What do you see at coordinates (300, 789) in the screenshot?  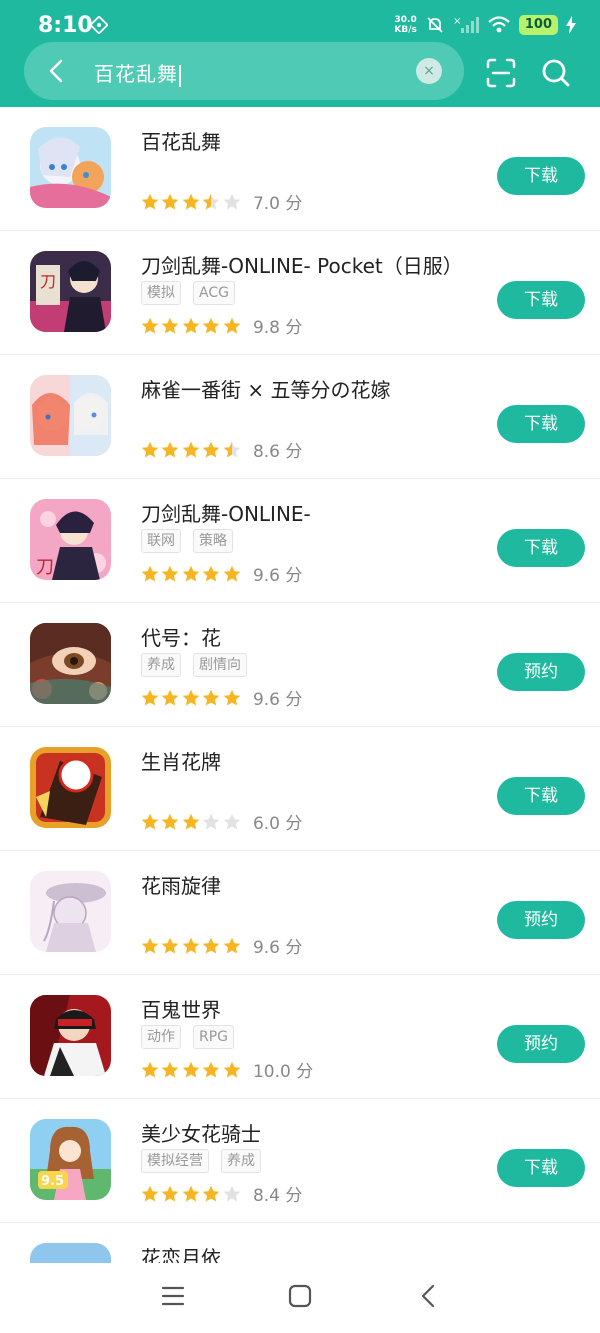 I see `list-item: 生肖花牌 6.0 分 下载` at bounding box center [300, 789].